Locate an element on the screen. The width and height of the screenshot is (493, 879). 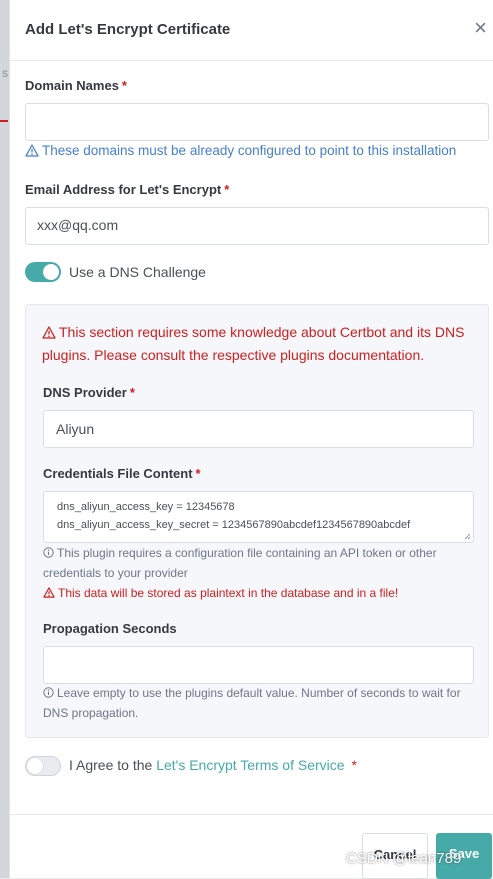
modal-header: Add Let's Encrypt Certificate × is located at coordinates (251, 30).